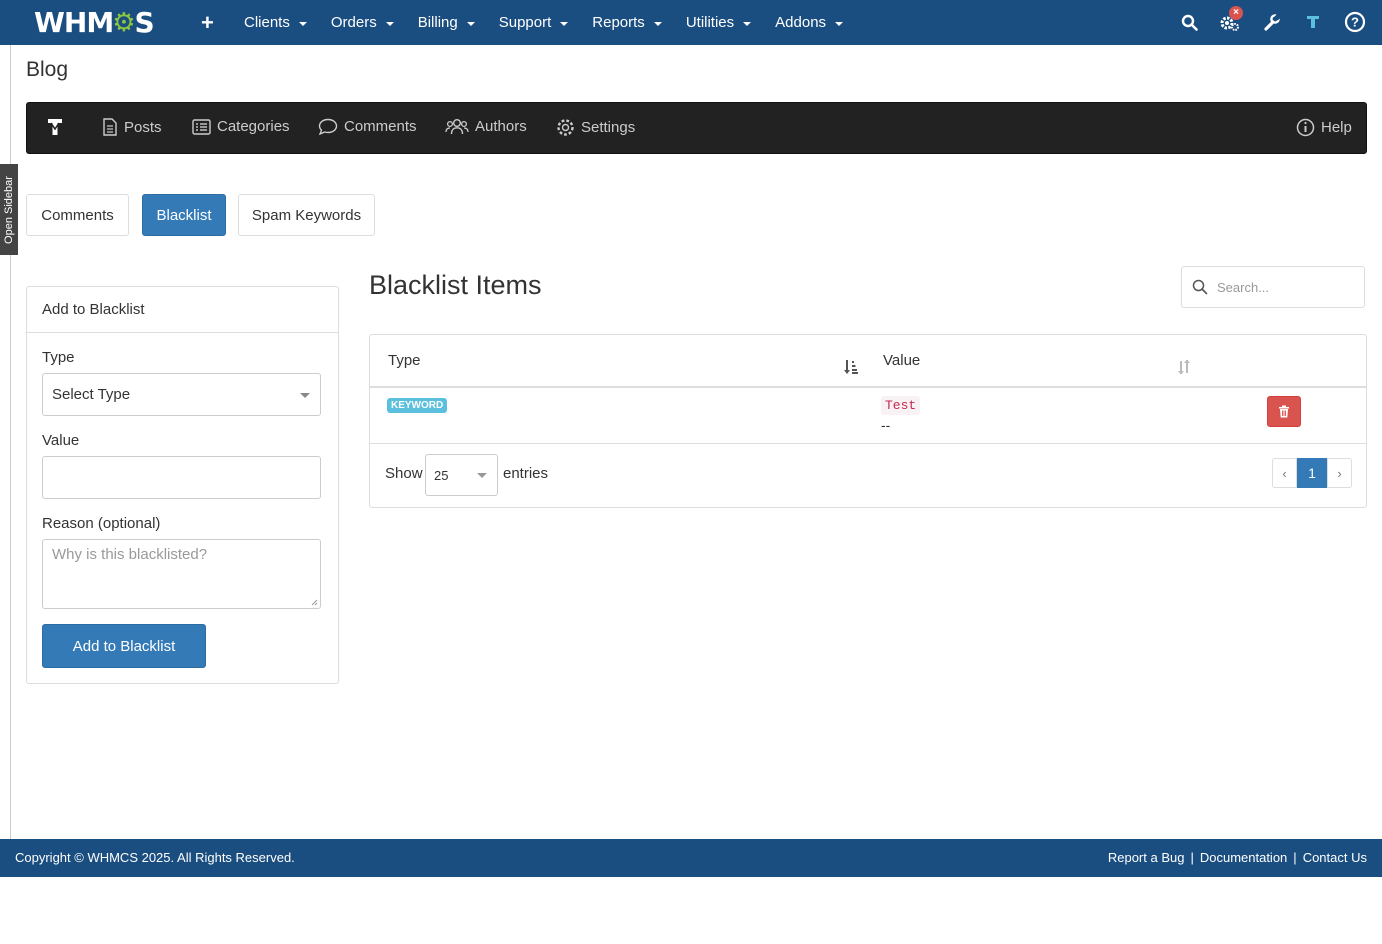 The width and height of the screenshot is (1382, 944). I want to click on menu-utilities: Utilities, so click(718, 22).